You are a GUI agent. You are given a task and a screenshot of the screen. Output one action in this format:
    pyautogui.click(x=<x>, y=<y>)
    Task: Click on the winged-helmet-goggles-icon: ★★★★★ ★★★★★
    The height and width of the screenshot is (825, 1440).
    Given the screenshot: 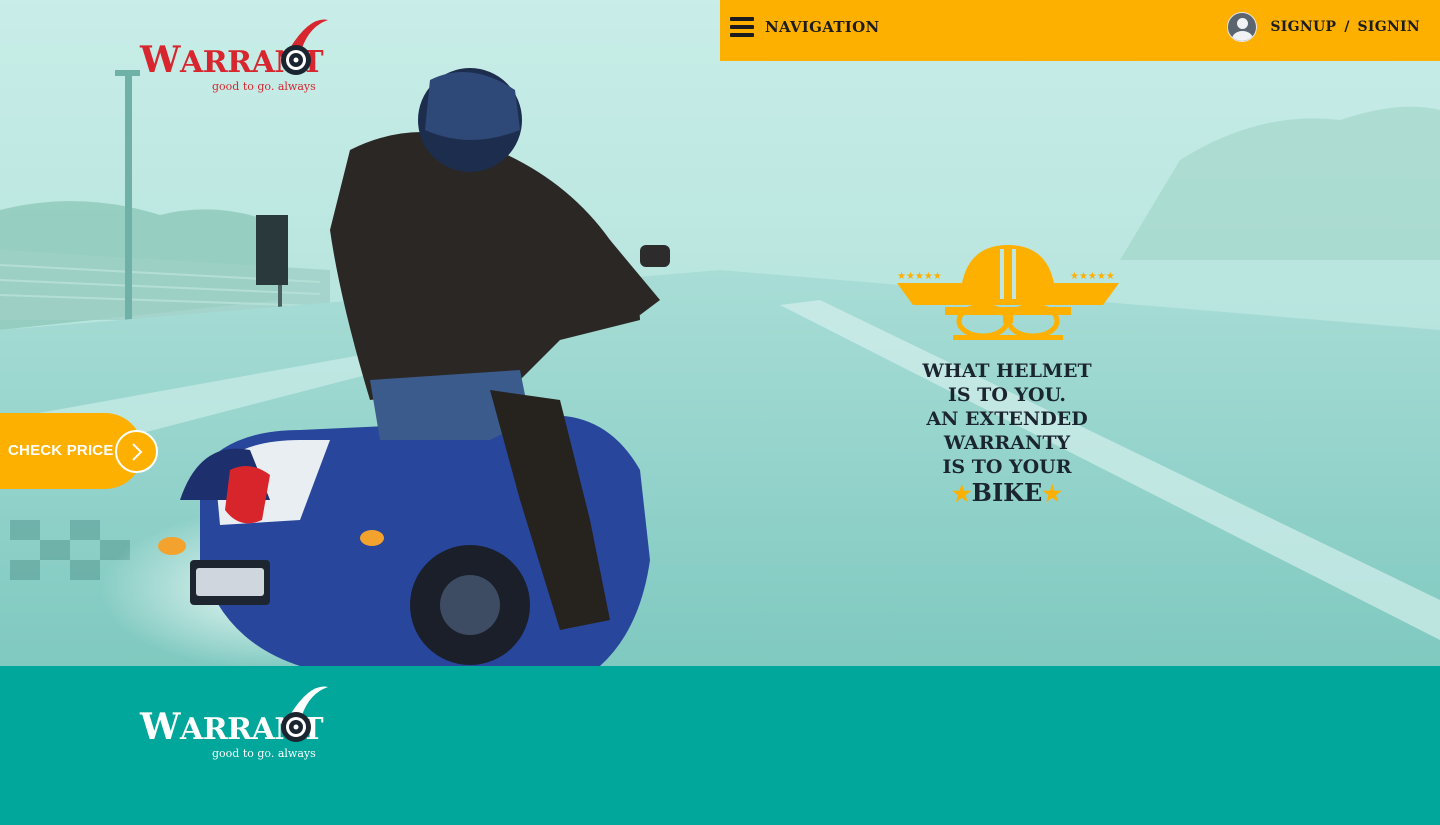 What is the action you would take?
    pyautogui.click(x=1008, y=292)
    